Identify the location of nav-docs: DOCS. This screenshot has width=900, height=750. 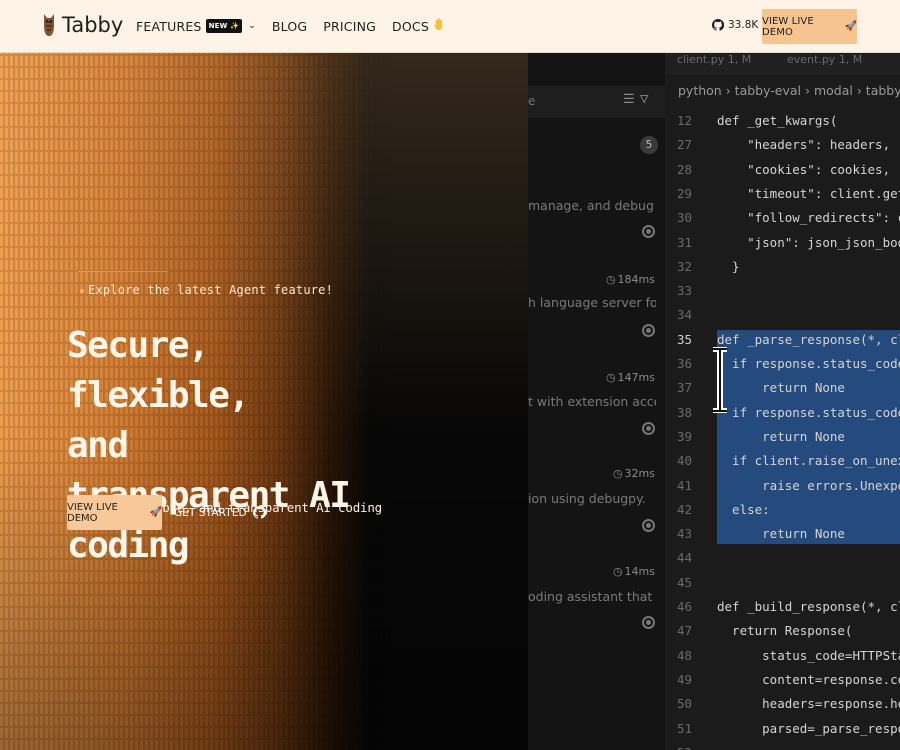
(418, 26).